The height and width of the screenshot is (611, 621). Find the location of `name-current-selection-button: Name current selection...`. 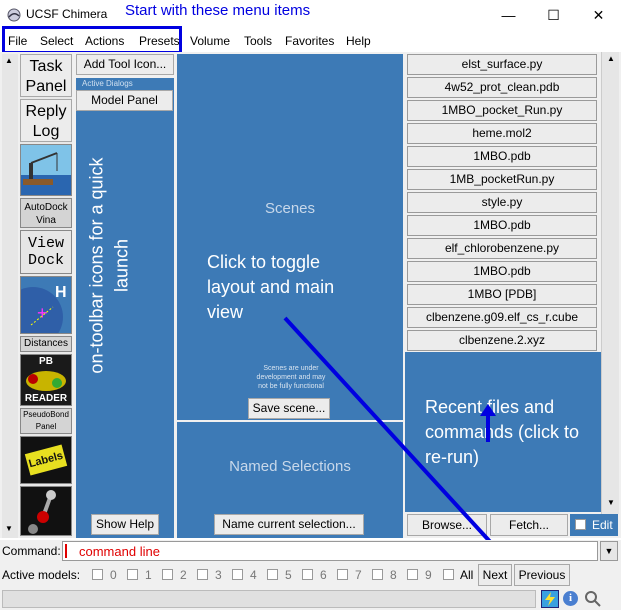

name-current-selection-button: Name current selection... is located at coordinates (289, 524).